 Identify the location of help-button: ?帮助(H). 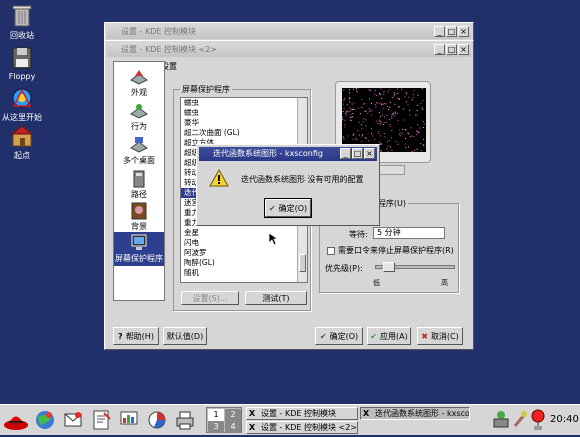
(136, 336).